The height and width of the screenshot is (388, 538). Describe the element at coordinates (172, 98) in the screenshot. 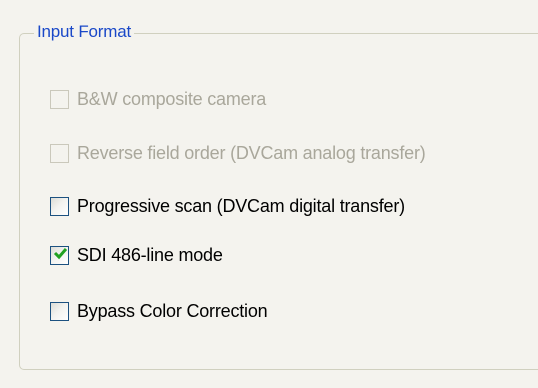

I see `option-label: B&W composite camera` at that location.